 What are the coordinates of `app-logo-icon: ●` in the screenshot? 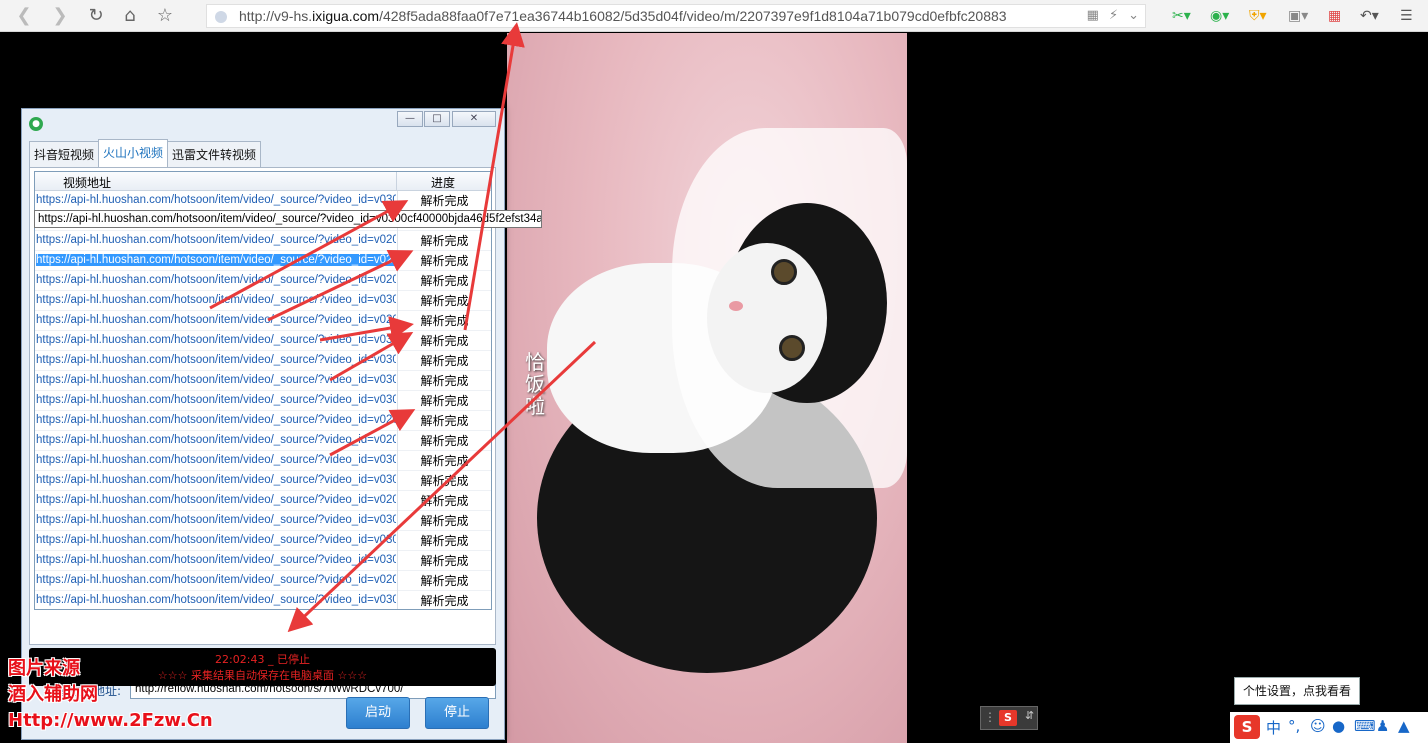 It's located at (36, 124).